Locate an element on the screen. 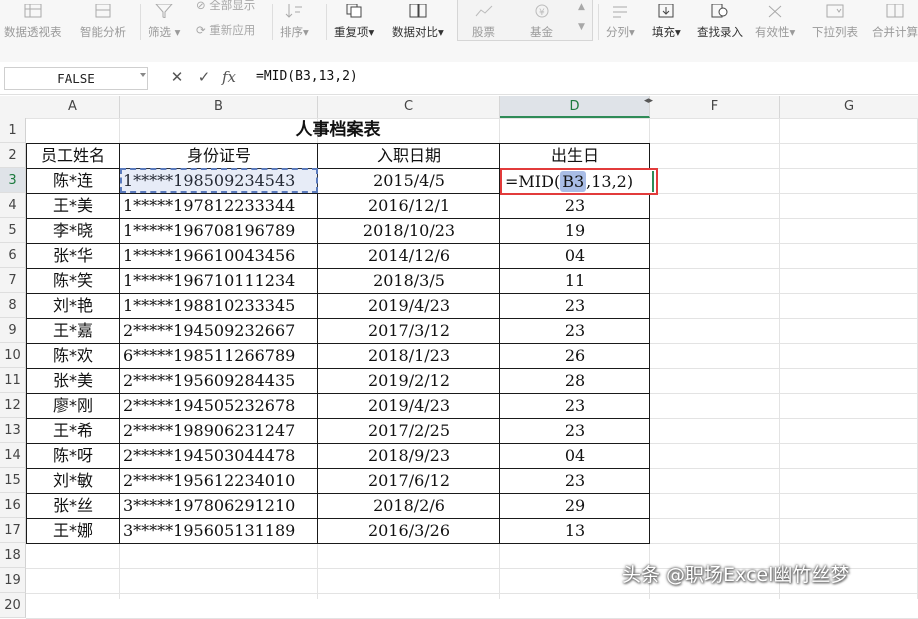 The width and height of the screenshot is (918, 619). validity-button: 有效性▾ is located at coordinates (775, 31).